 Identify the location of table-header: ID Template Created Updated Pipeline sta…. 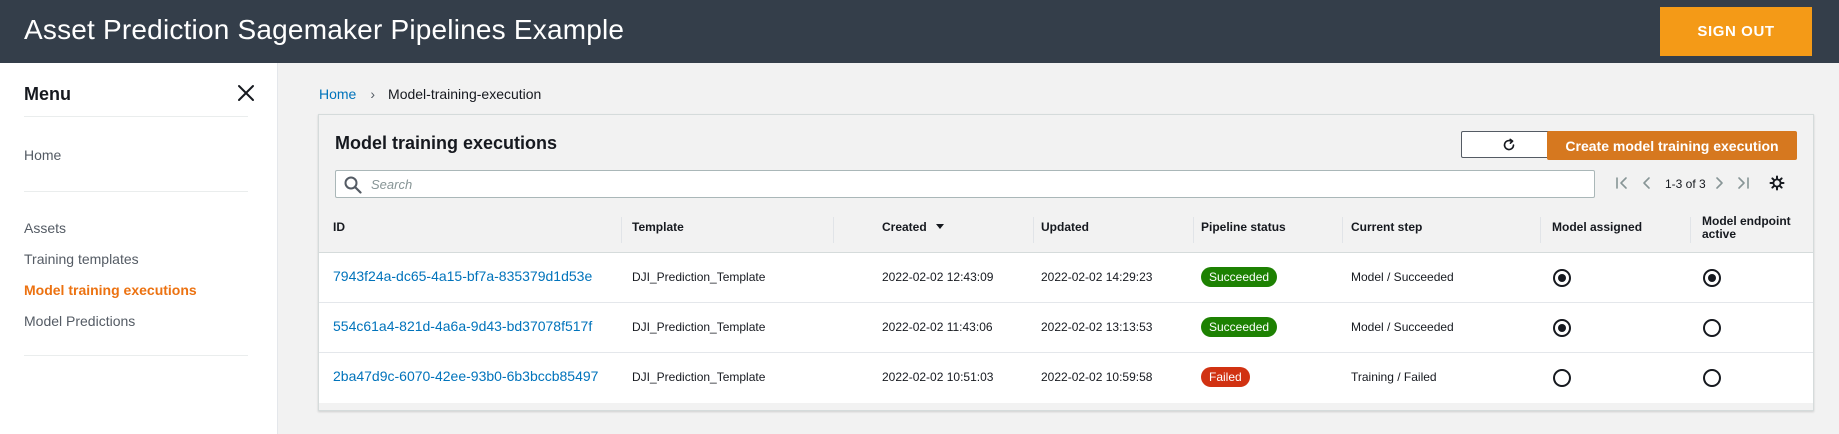
(1066, 230).